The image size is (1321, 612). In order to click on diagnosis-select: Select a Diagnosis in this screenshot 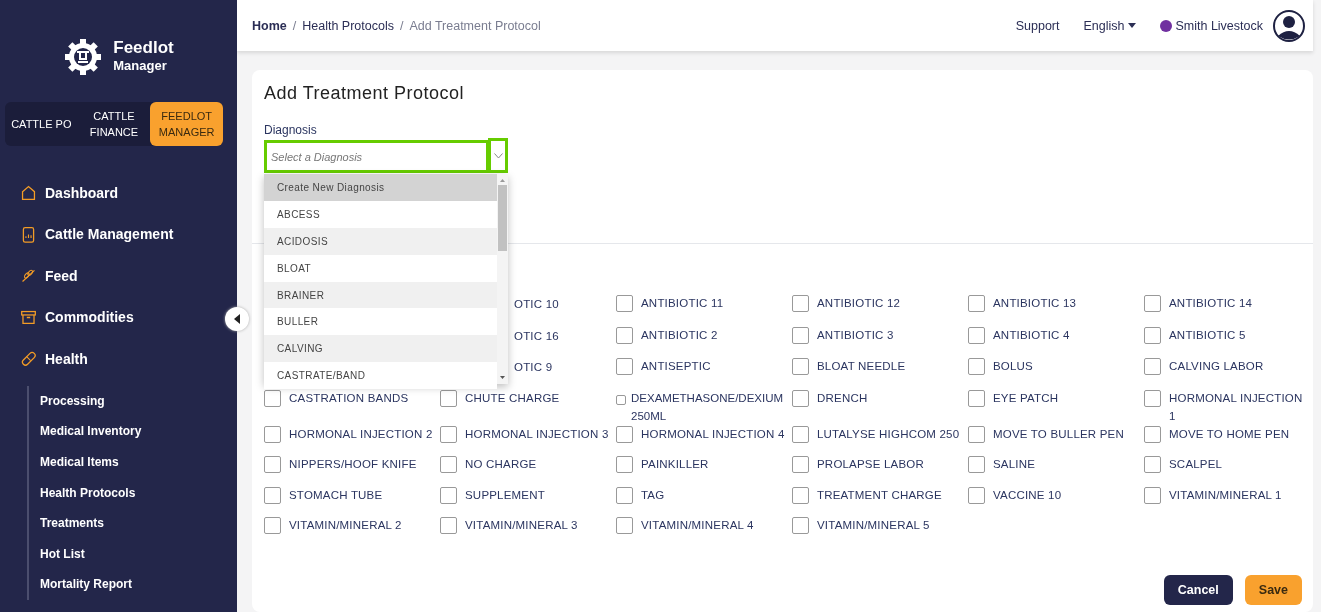, I will do `click(376, 156)`.